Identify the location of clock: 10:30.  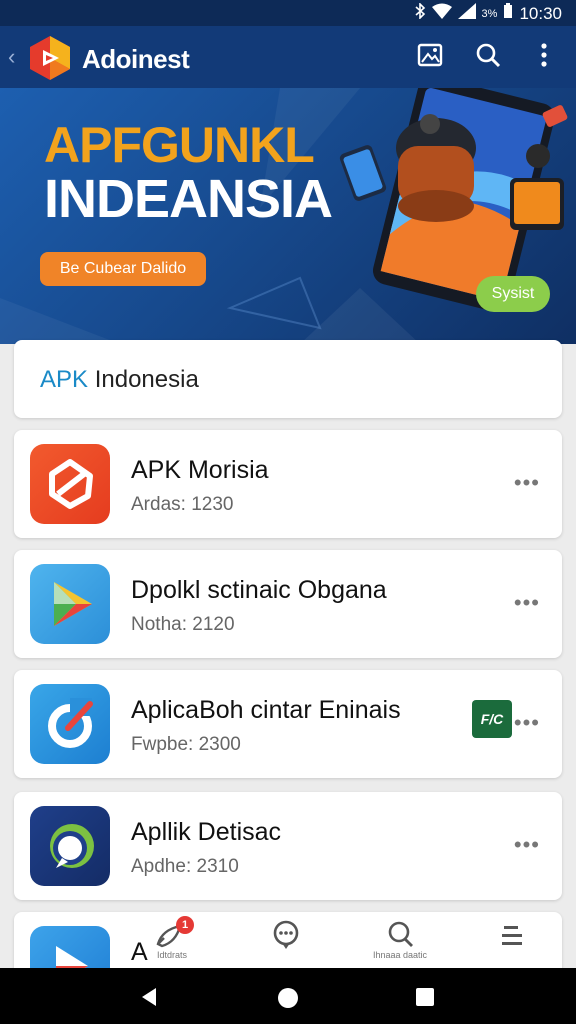
(540, 13).